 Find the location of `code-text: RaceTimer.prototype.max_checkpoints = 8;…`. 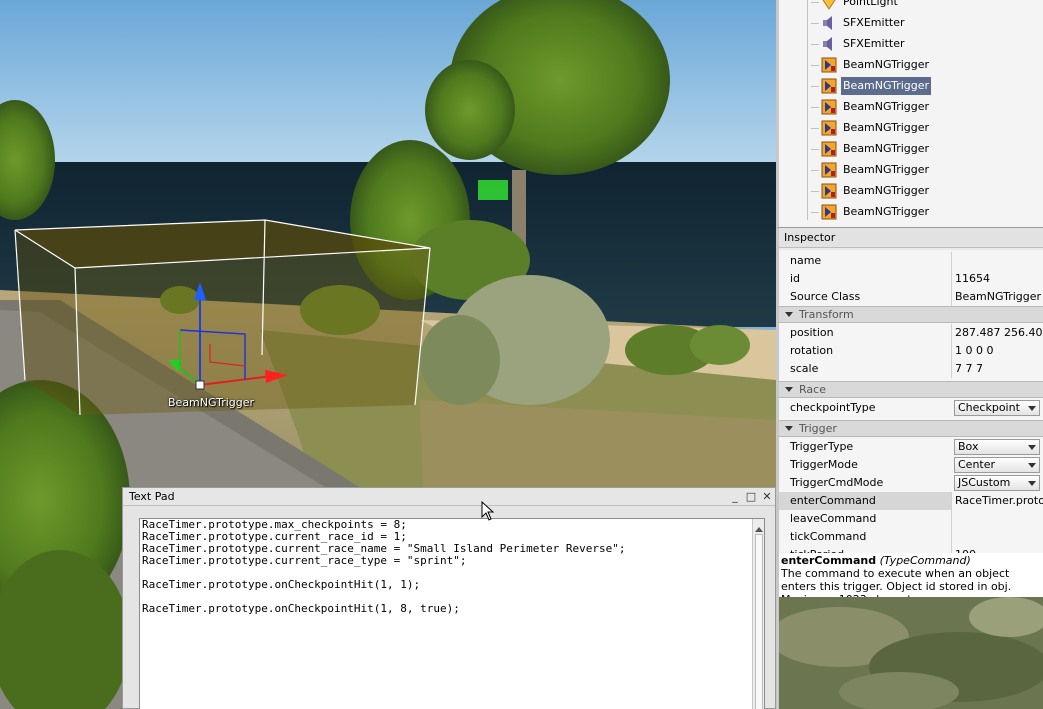

code-text: RaceTimer.prototype.max_checkpoints = 8;… is located at coordinates (452, 567).